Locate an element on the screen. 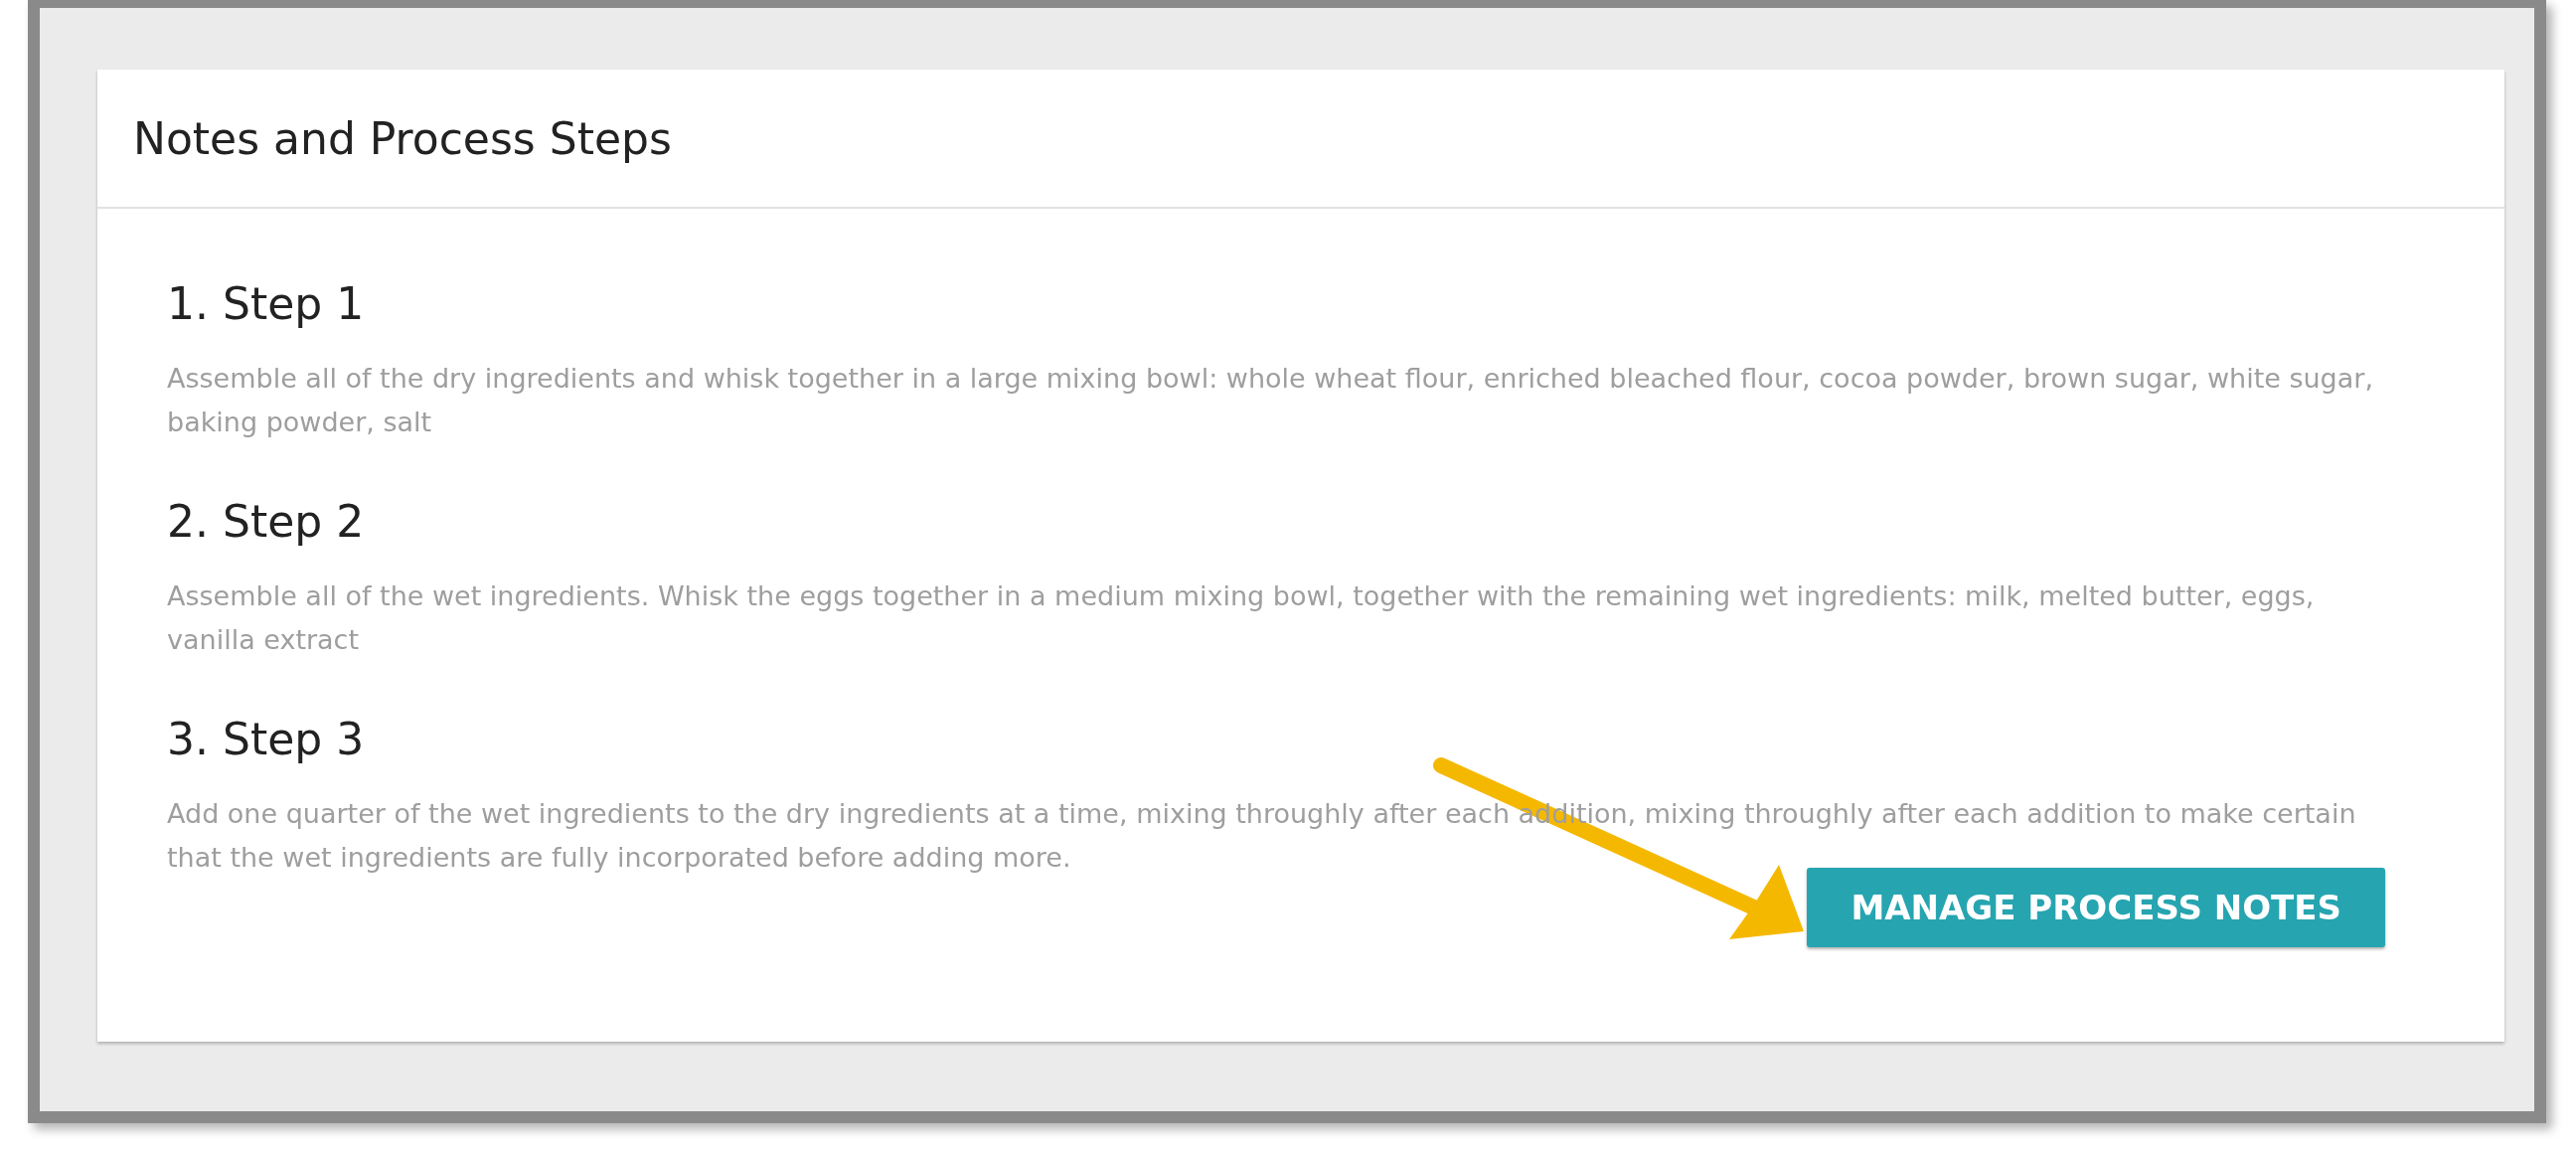 The height and width of the screenshot is (1153, 2576). step-heading: 2. Step 2 is located at coordinates (266, 521).